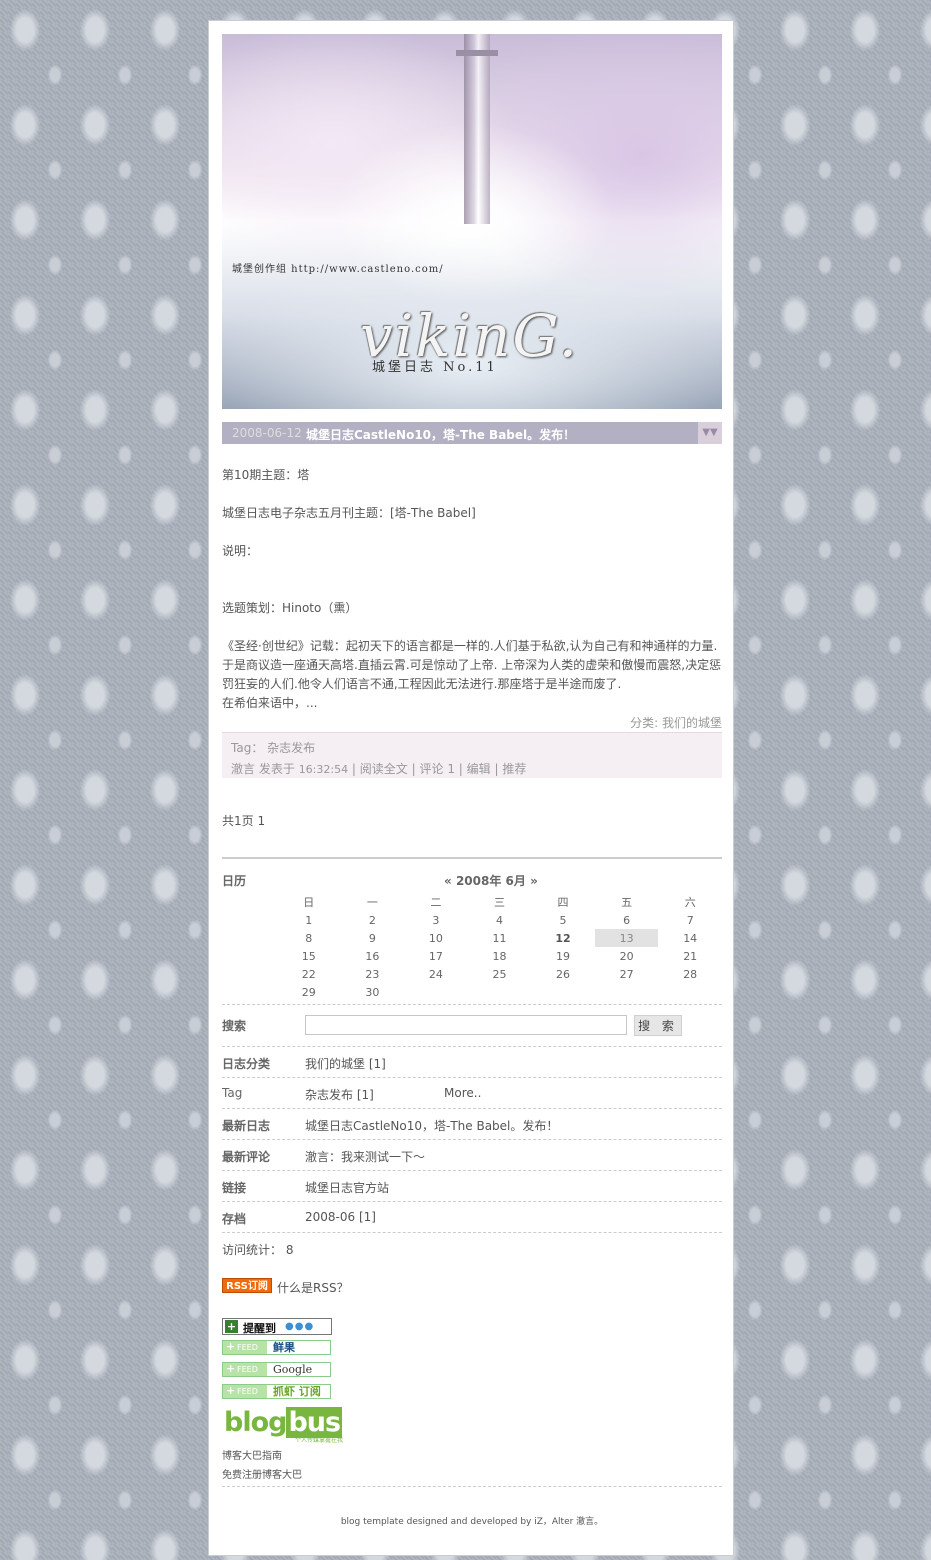  What do you see at coordinates (308, 974) in the screenshot?
I see `calendar-day: 22` at bounding box center [308, 974].